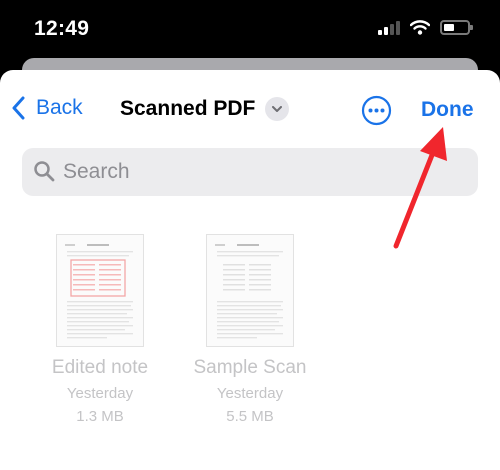 Image resolution: width=500 pixels, height=470 pixels. I want to click on wifi-icon, so click(420, 27).